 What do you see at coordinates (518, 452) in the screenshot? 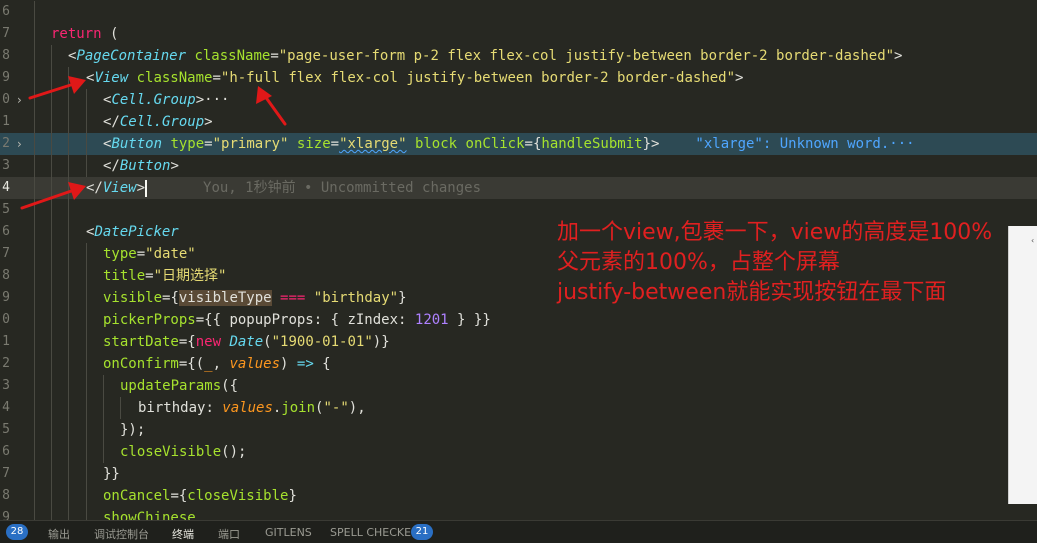
I see `code-line: 6 closeVisible();` at bounding box center [518, 452].